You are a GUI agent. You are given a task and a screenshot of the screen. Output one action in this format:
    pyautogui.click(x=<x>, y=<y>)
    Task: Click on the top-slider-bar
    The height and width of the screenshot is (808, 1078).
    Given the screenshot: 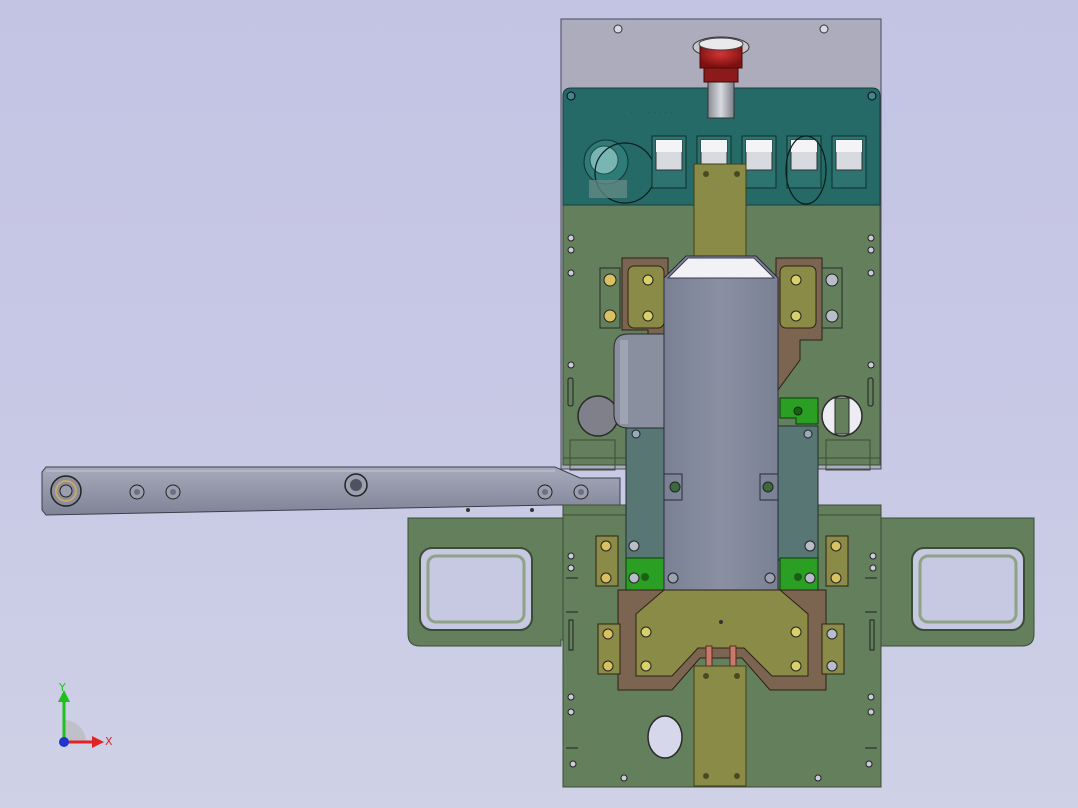 What is the action you would take?
    pyautogui.click(x=720, y=216)
    